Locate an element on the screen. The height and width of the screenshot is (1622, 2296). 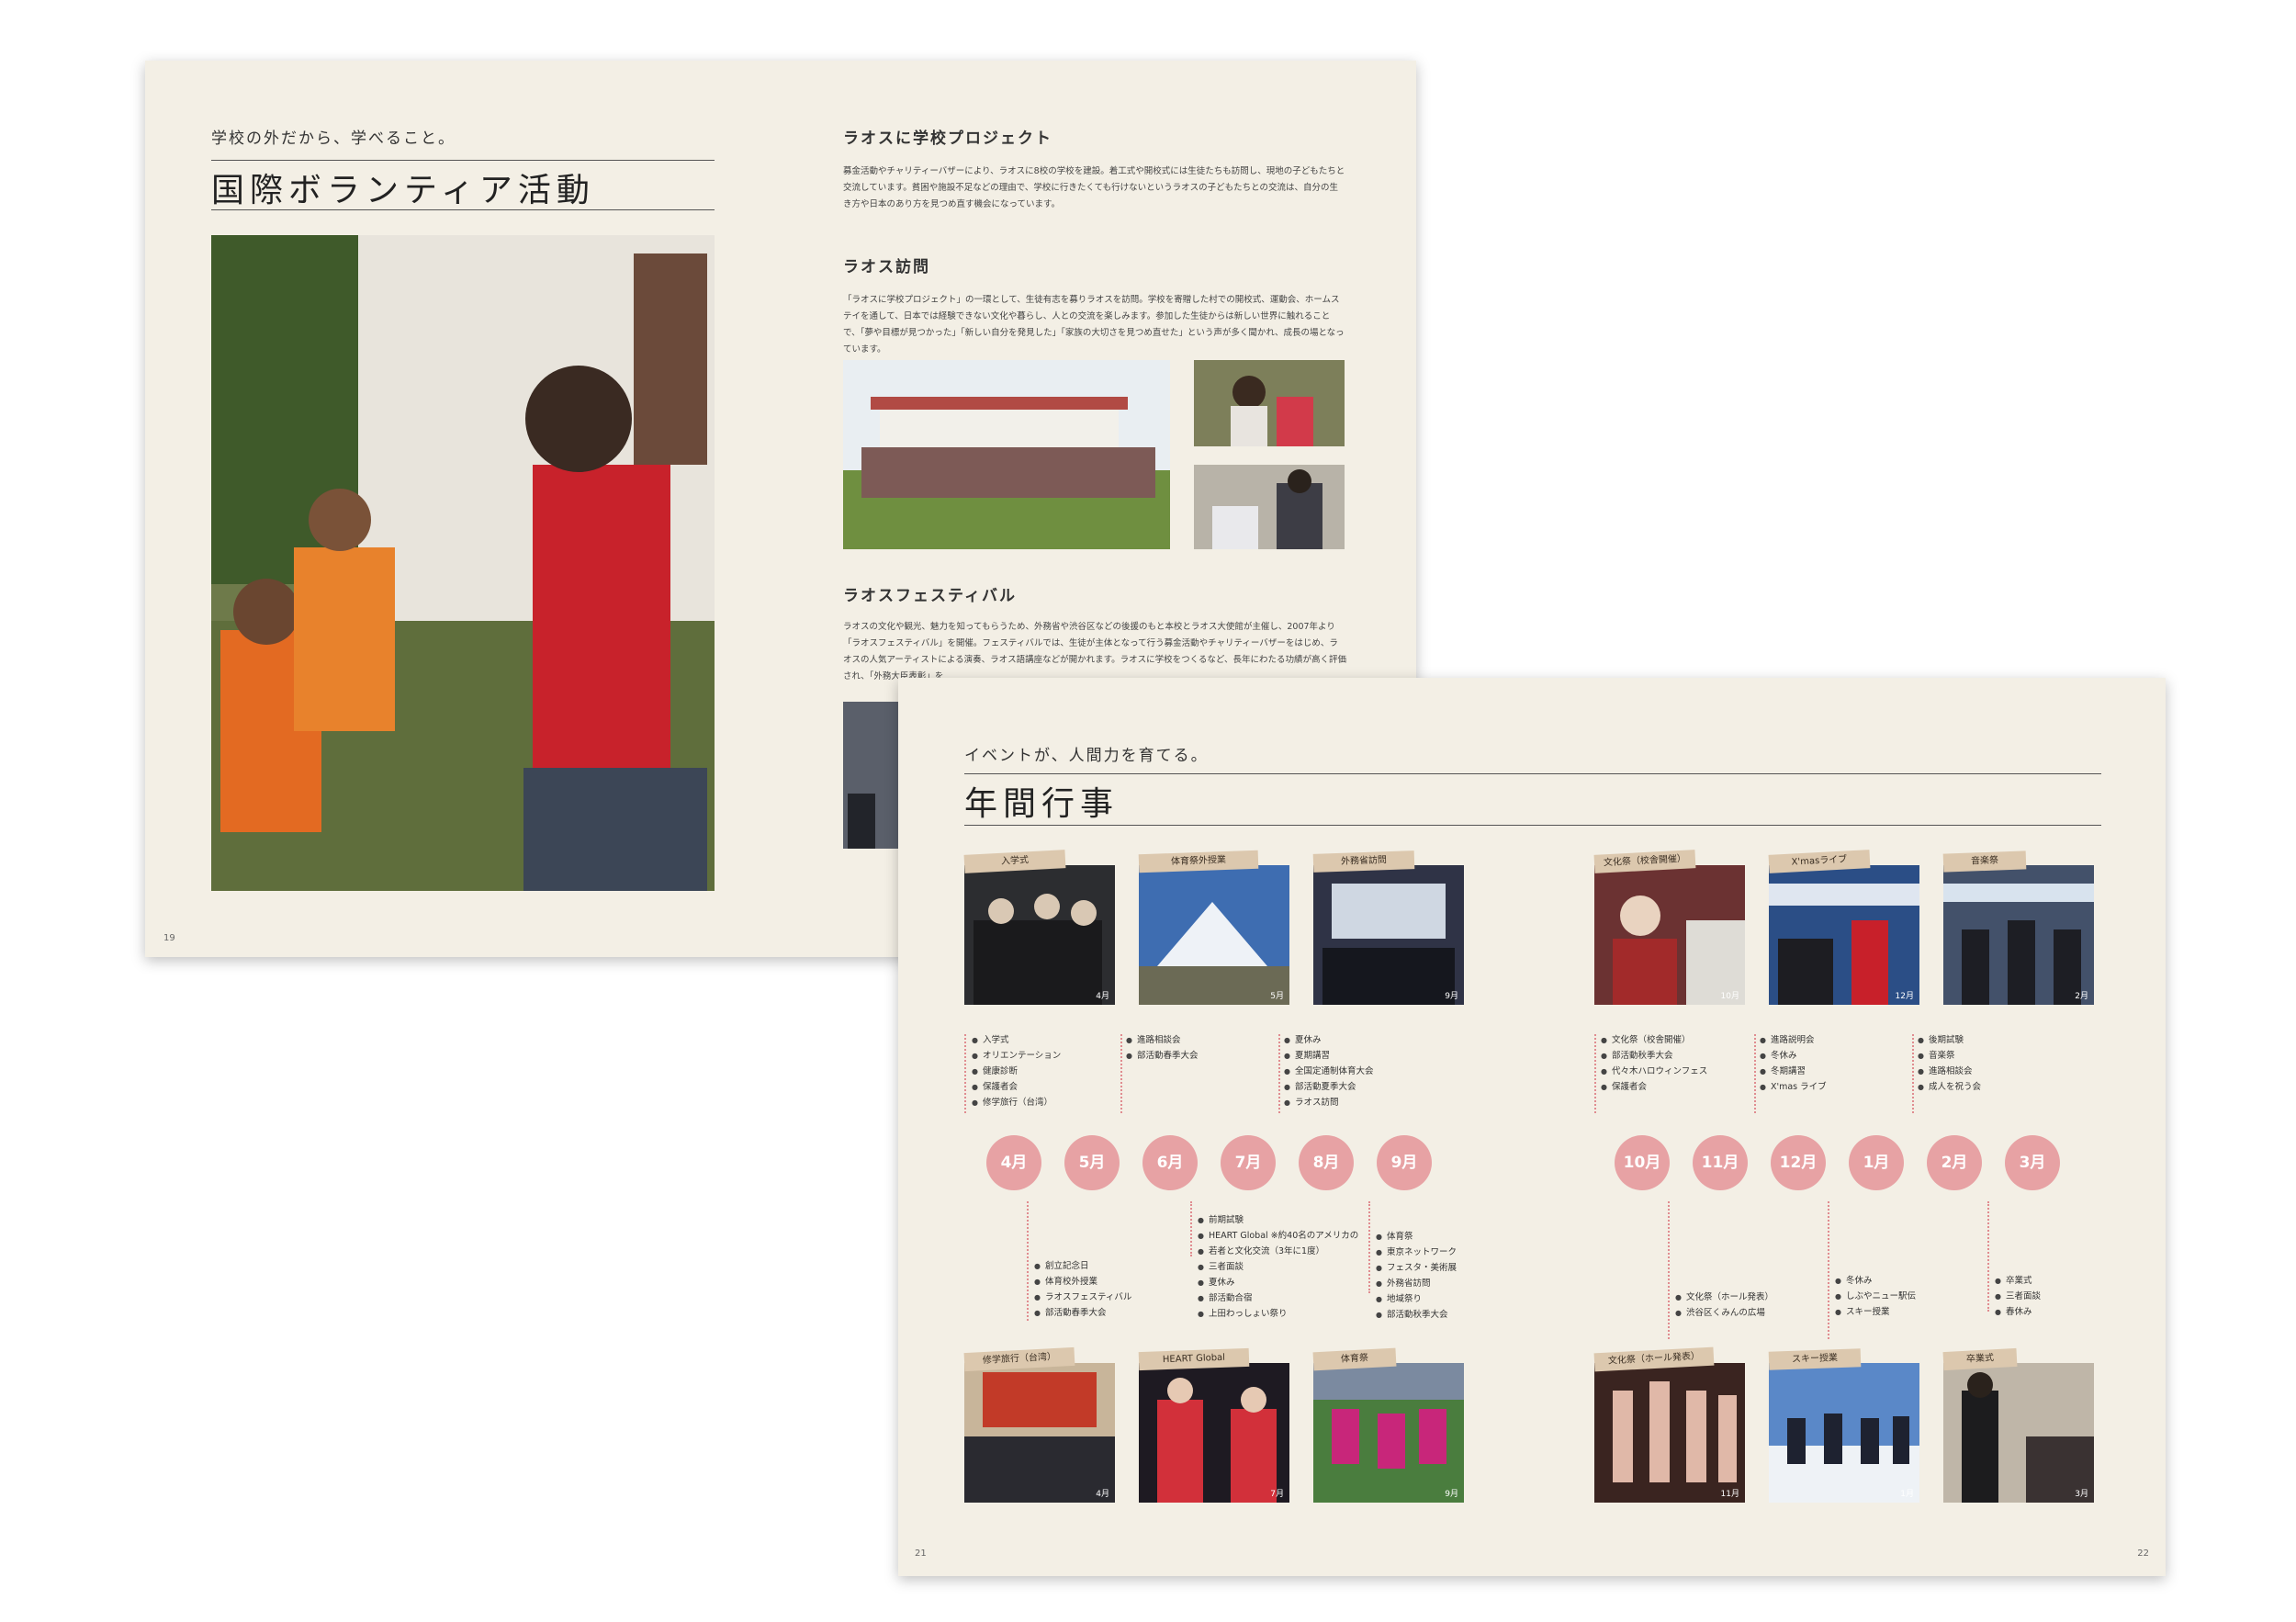
month-label: 2月 is located at coordinates (2081, 997).